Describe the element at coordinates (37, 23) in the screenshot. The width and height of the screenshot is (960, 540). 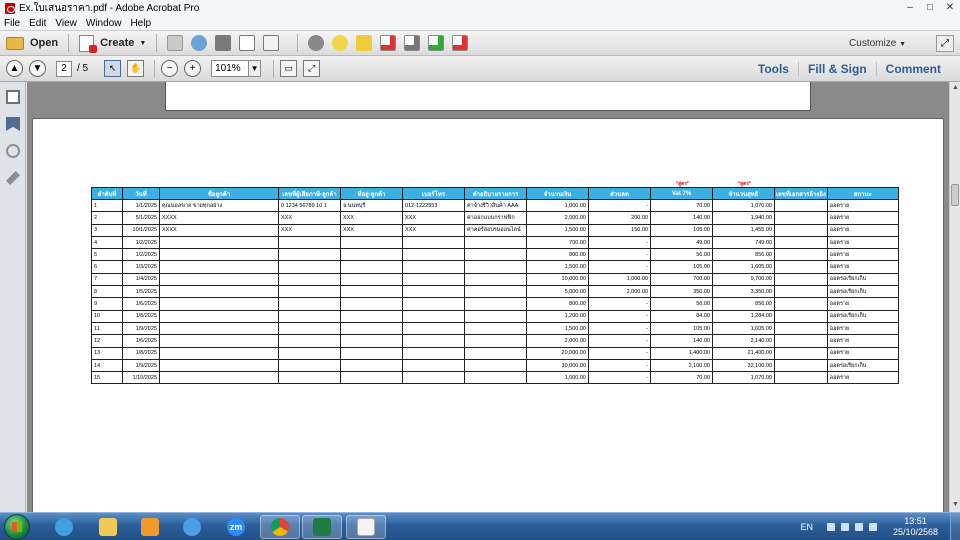
I see `menu-edit: Edit` at that location.